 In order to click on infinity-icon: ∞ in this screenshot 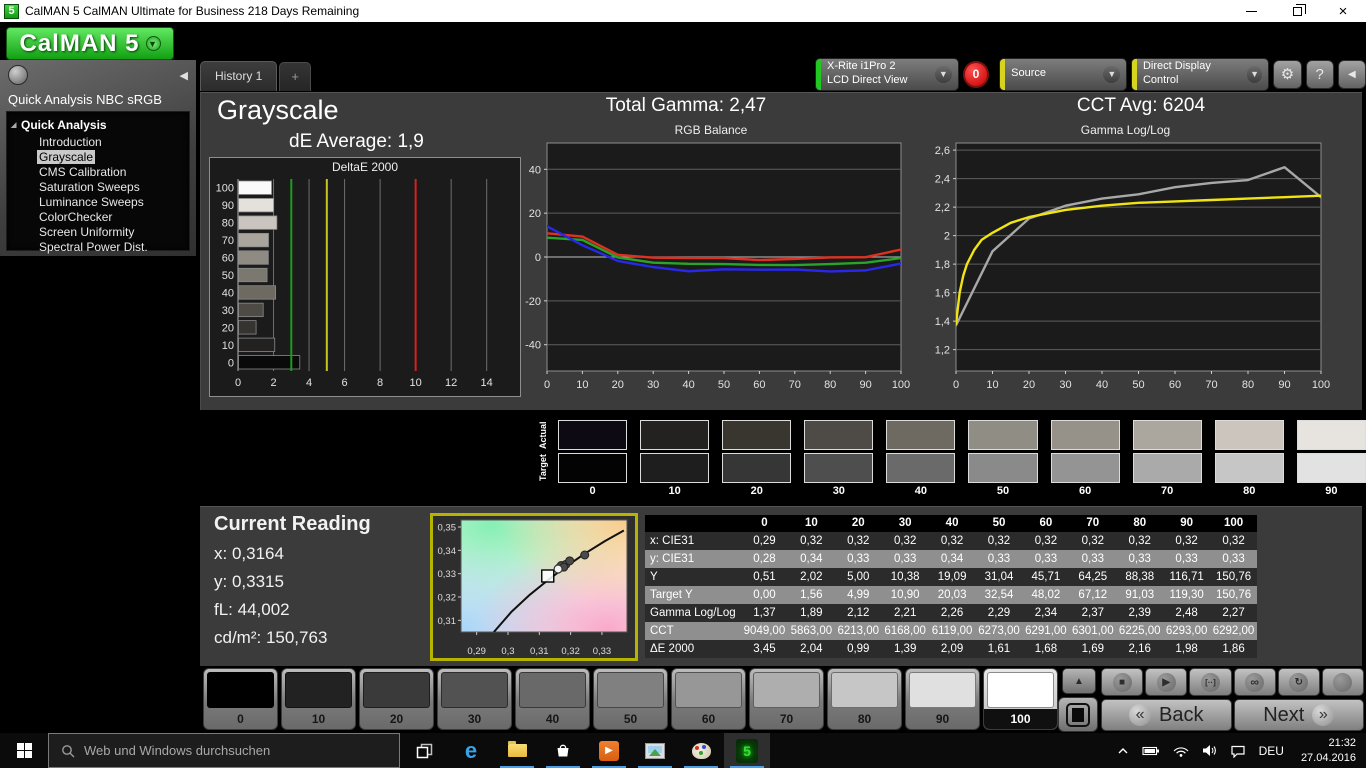, I will do `click(1255, 682)`.